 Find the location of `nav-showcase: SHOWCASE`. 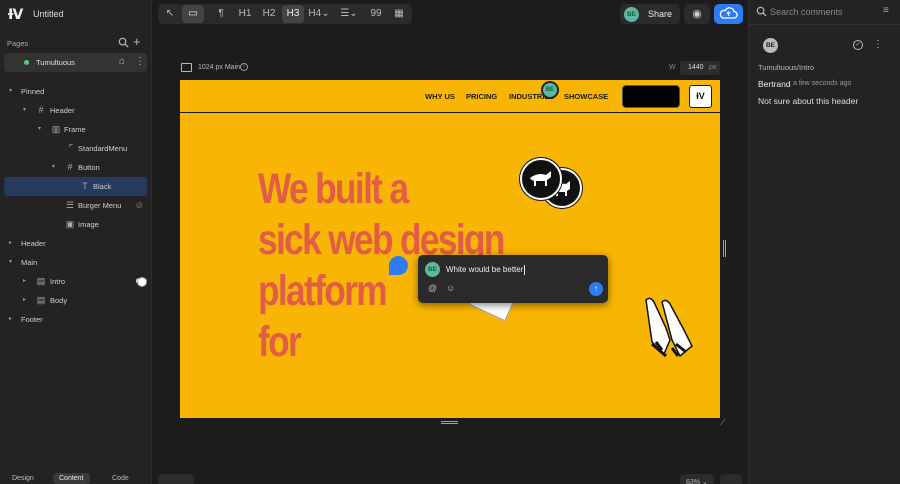

nav-showcase: SHOWCASE is located at coordinates (586, 96).